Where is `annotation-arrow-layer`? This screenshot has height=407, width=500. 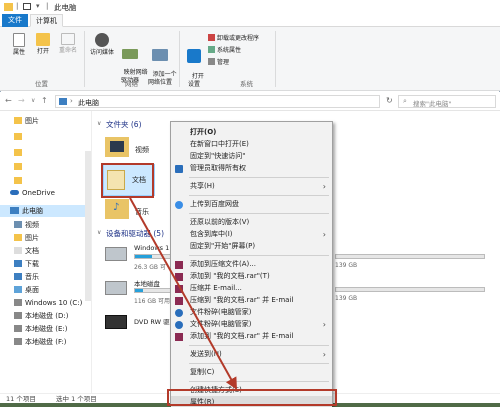 annotation-arrow-layer is located at coordinates (183, 293).